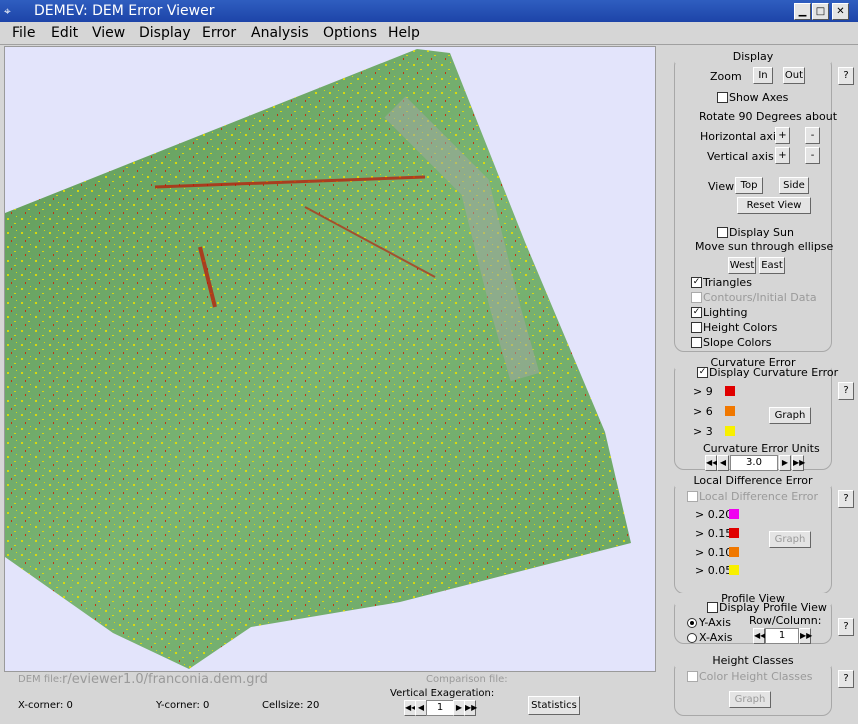 The image size is (858, 724). I want to click on display-sun-checkbox, so click(722, 232).